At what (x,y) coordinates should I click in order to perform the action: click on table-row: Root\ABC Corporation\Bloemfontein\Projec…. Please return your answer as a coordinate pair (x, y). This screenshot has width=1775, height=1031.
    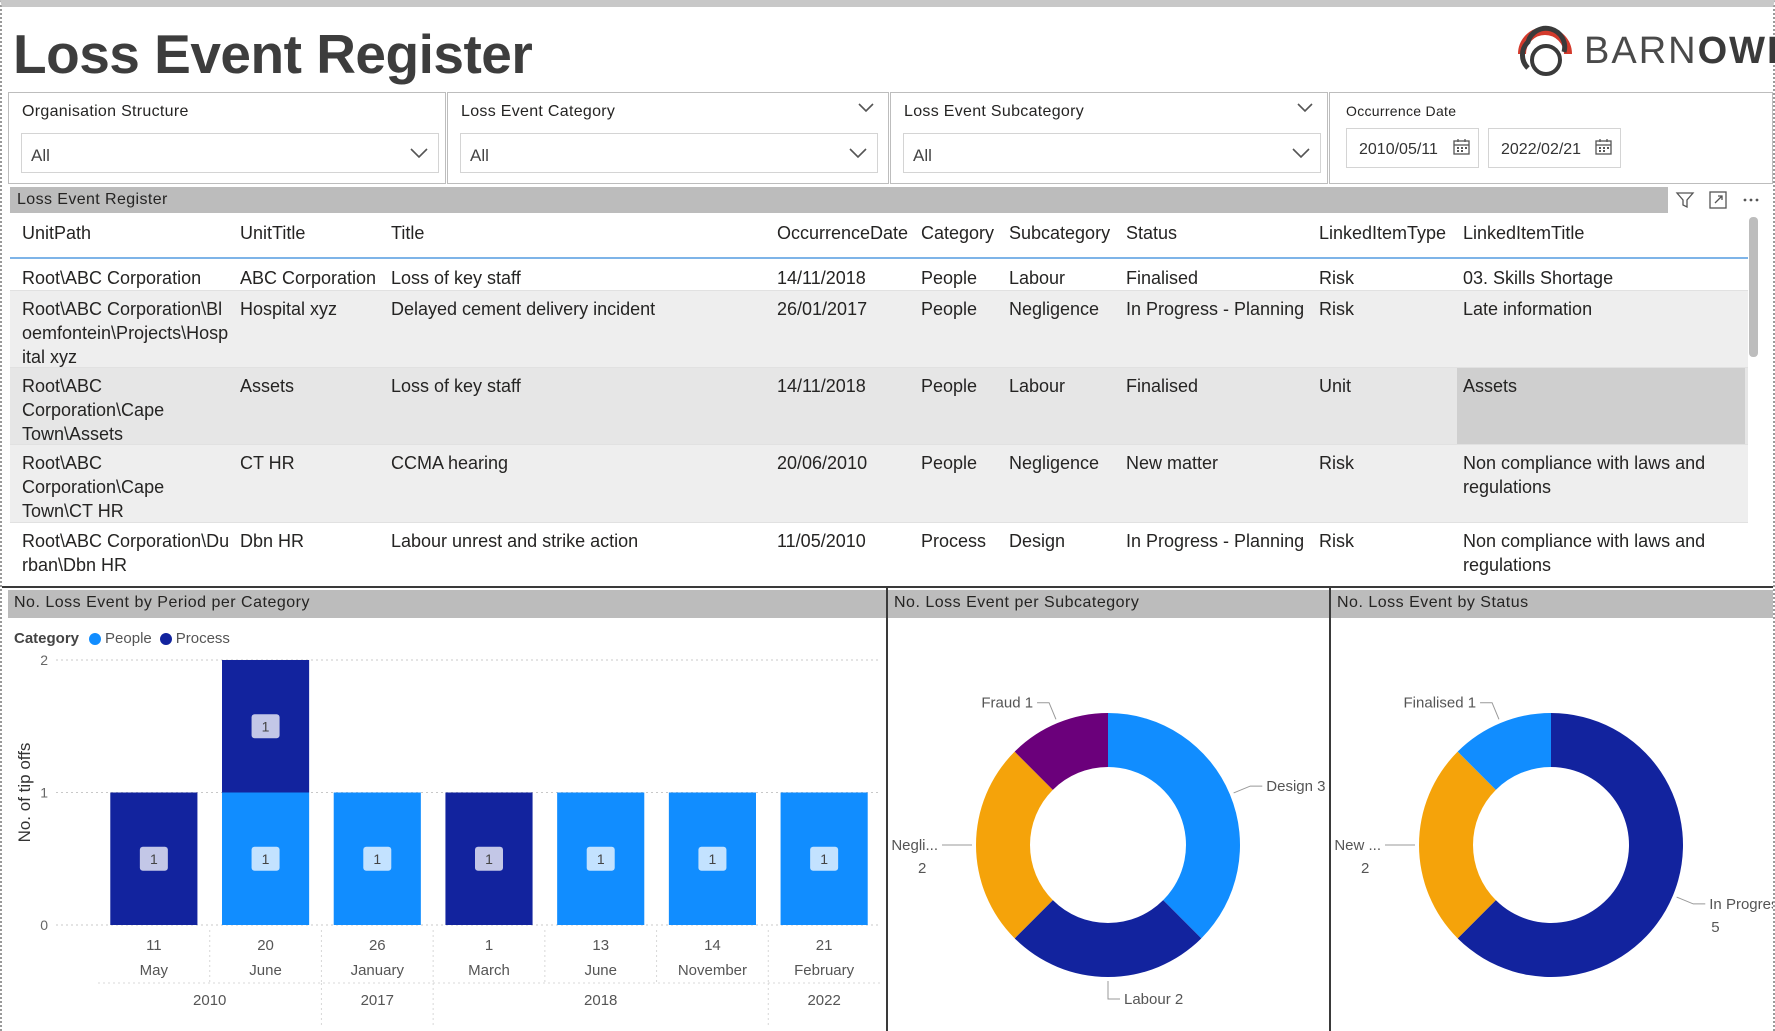
    Looking at the image, I should click on (879, 329).